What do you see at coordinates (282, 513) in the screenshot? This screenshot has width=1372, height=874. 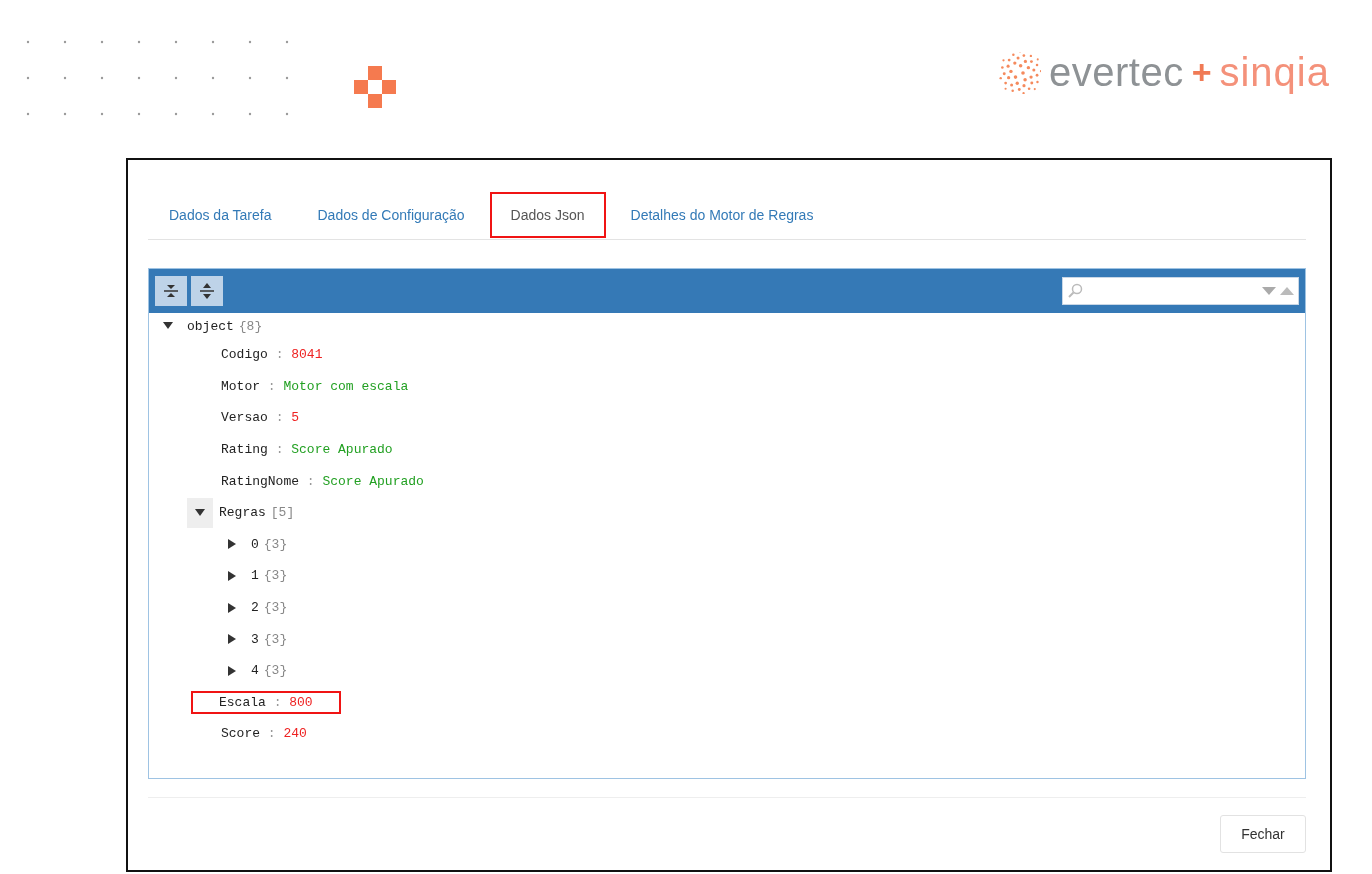 I see `tree-node-count: [5]` at bounding box center [282, 513].